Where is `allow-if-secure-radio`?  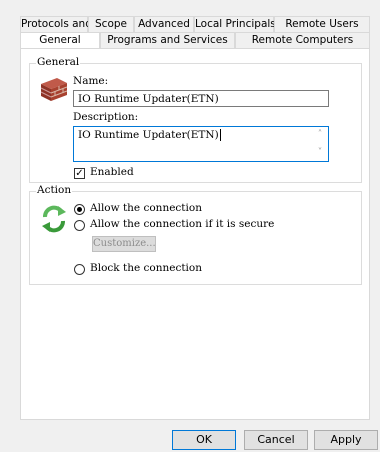
allow-if-secure-radio is located at coordinates (79, 225).